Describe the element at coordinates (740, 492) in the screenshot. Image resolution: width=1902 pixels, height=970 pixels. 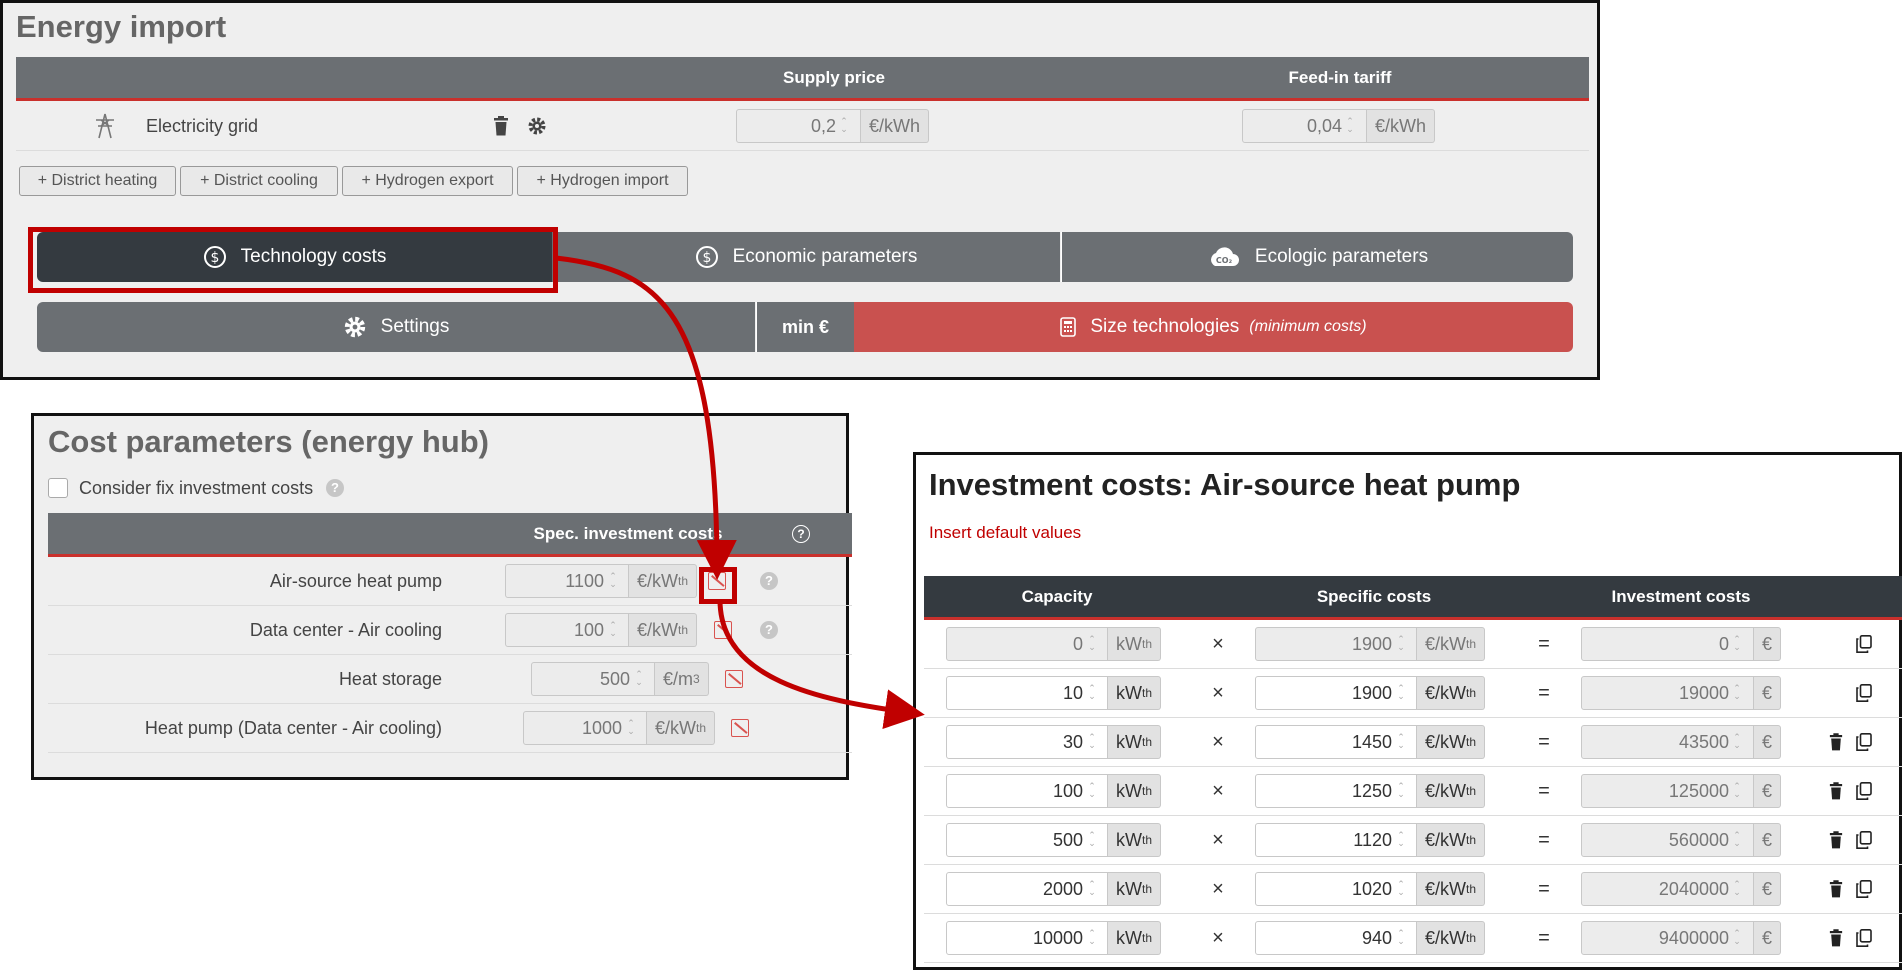
I see `annotation-arrows` at that location.